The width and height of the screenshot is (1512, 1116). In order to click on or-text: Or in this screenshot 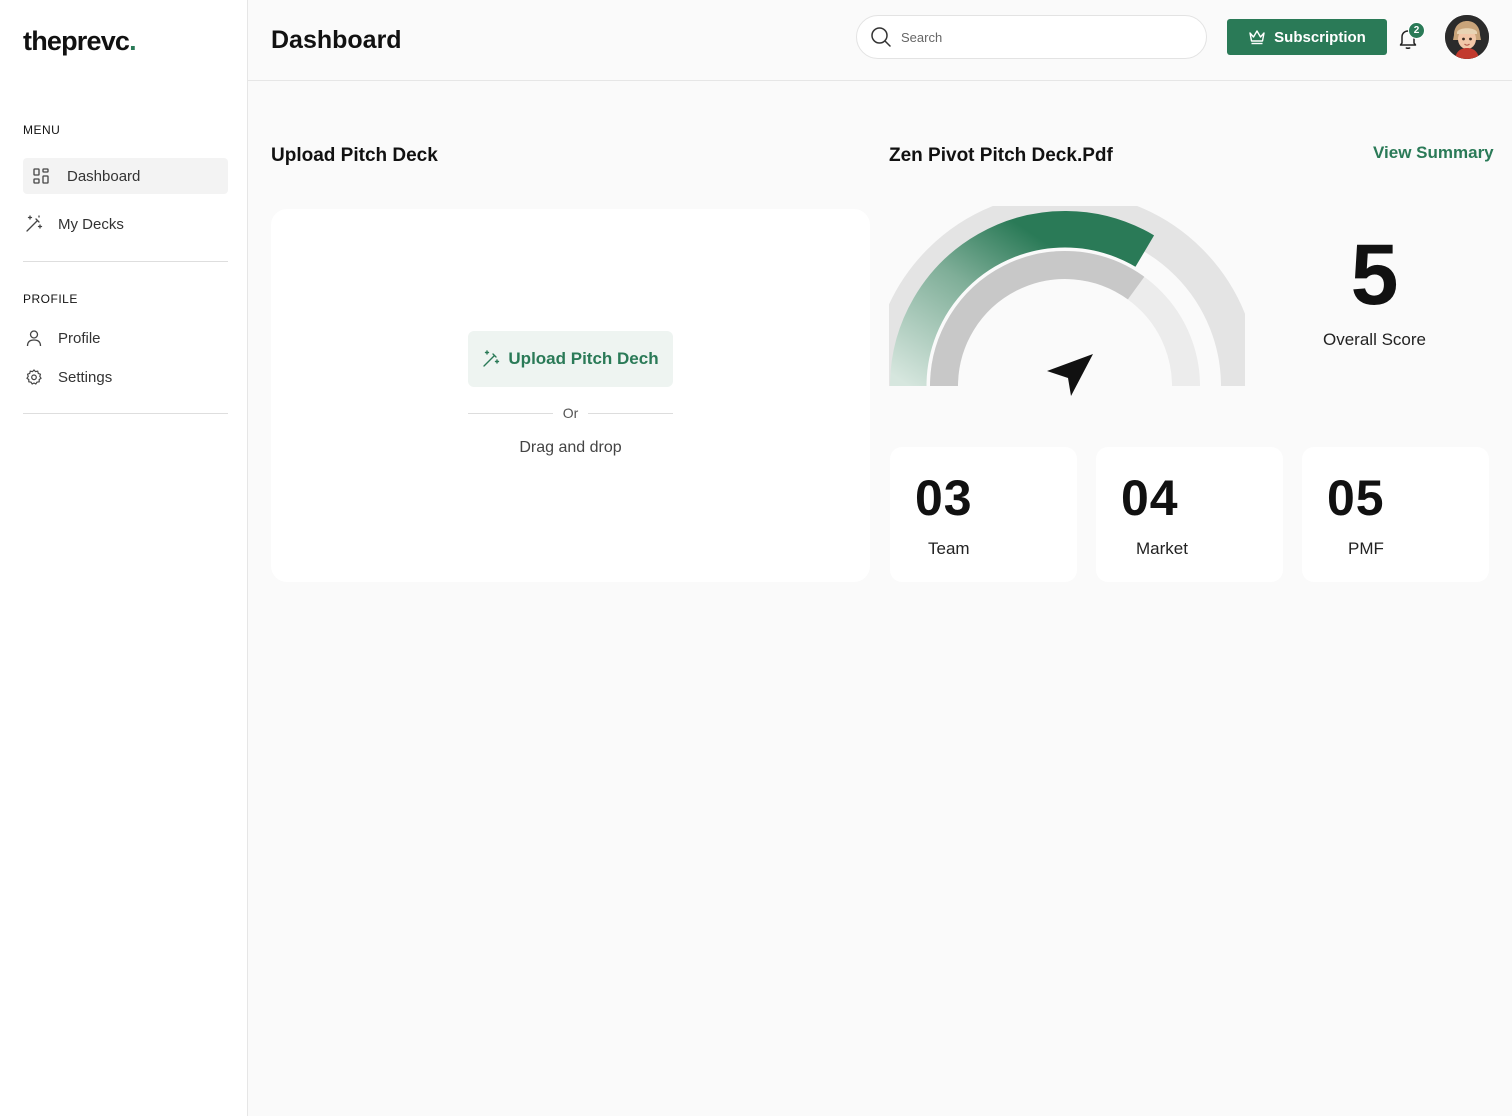, I will do `click(570, 413)`.